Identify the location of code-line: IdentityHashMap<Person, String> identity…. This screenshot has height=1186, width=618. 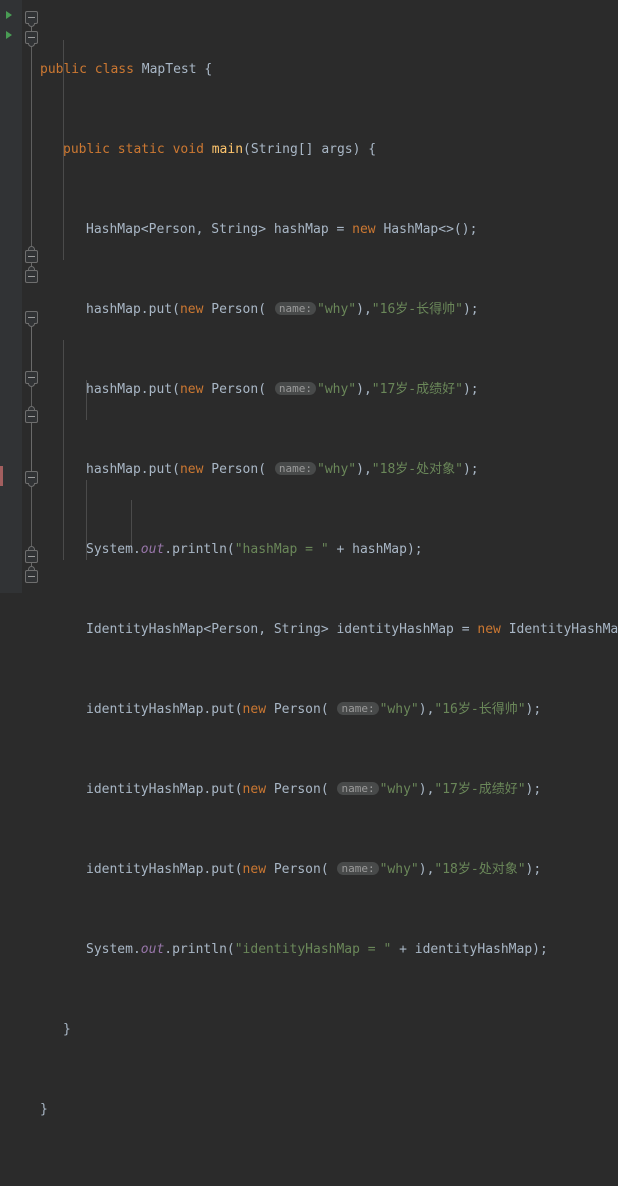
(309, 630).